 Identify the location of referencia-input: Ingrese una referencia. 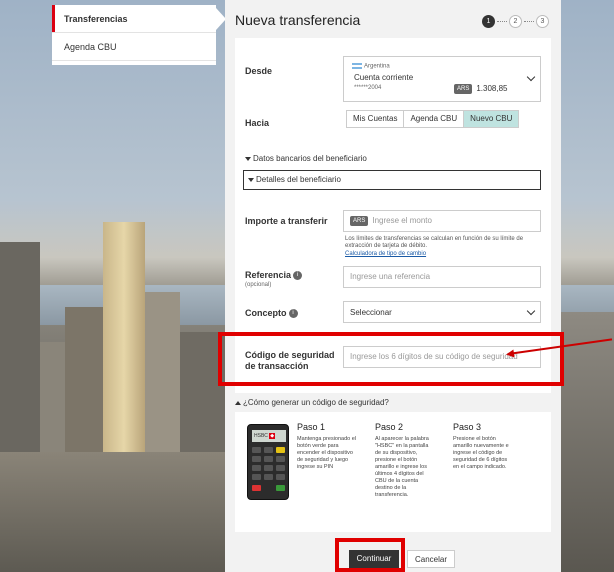
(442, 277).